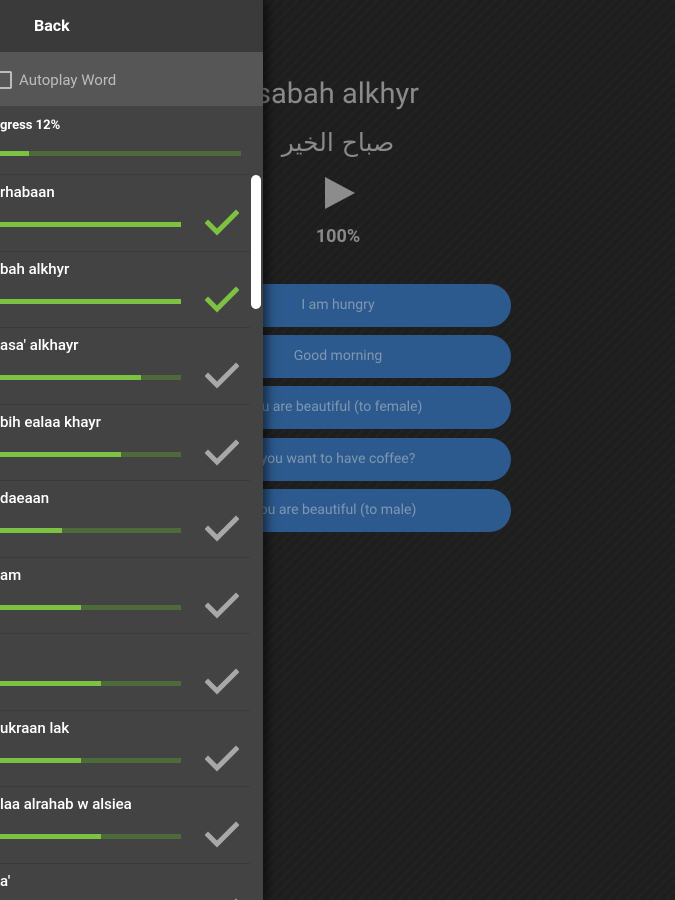 The width and height of the screenshot is (675, 900). What do you see at coordinates (125, 441) in the screenshot?
I see `word-list-item: bih ealaa khayr` at bounding box center [125, 441].